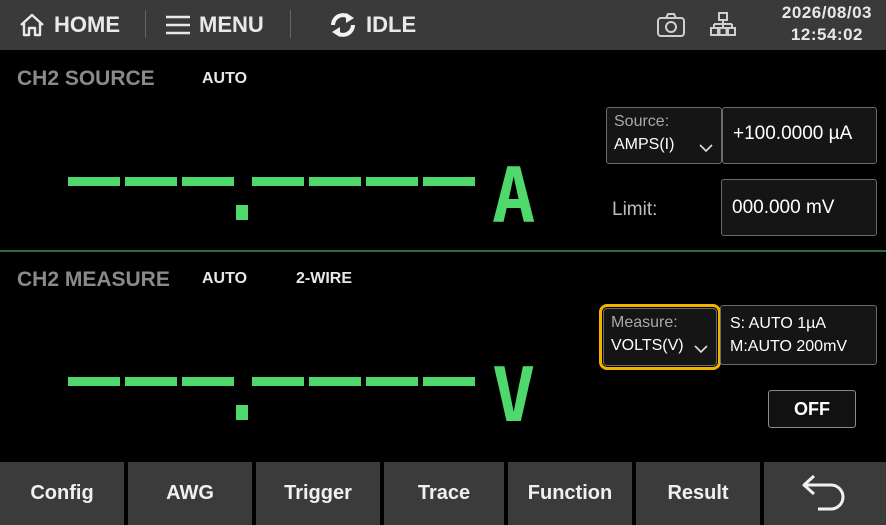 This screenshot has height=525, width=886. I want to click on run-status: IDLE, so click(372, 25).